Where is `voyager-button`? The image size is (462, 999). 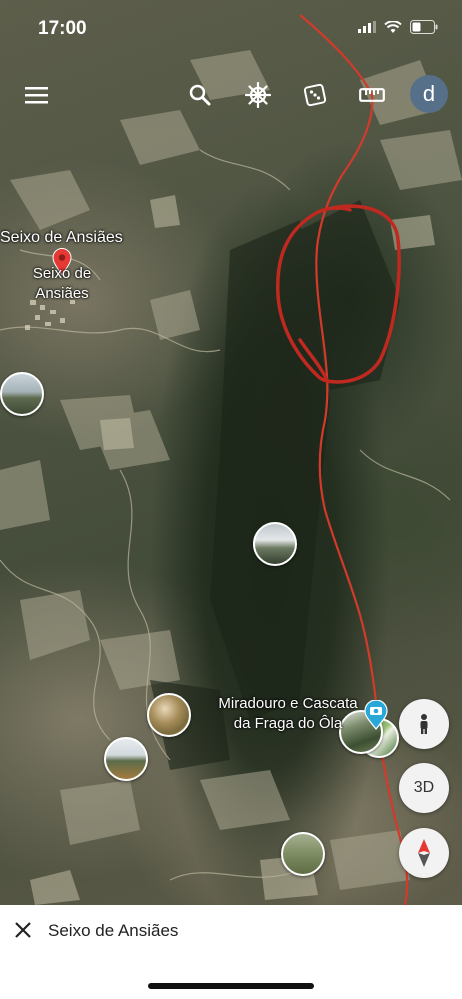 voyager-button is located at coordinates (258, 95).